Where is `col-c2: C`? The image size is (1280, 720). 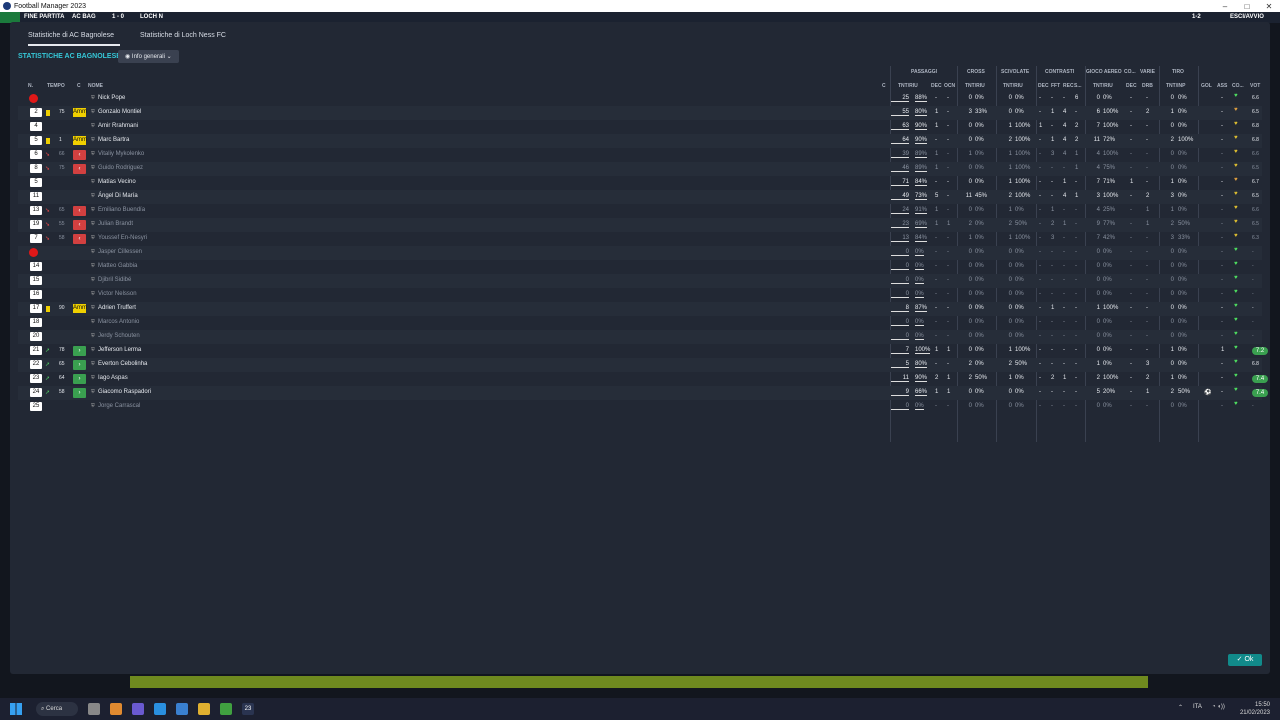
col-c2: C is located at coordinates (884, 86).